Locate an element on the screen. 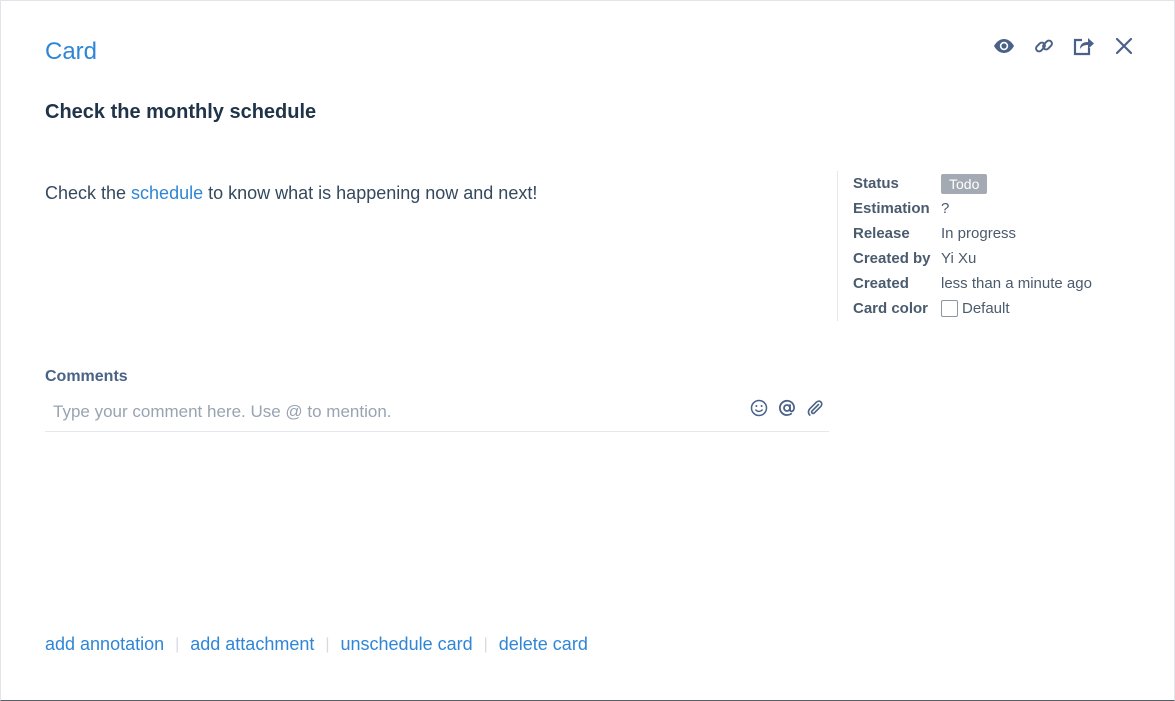  link-icon is located at coordinates (1044, 46).